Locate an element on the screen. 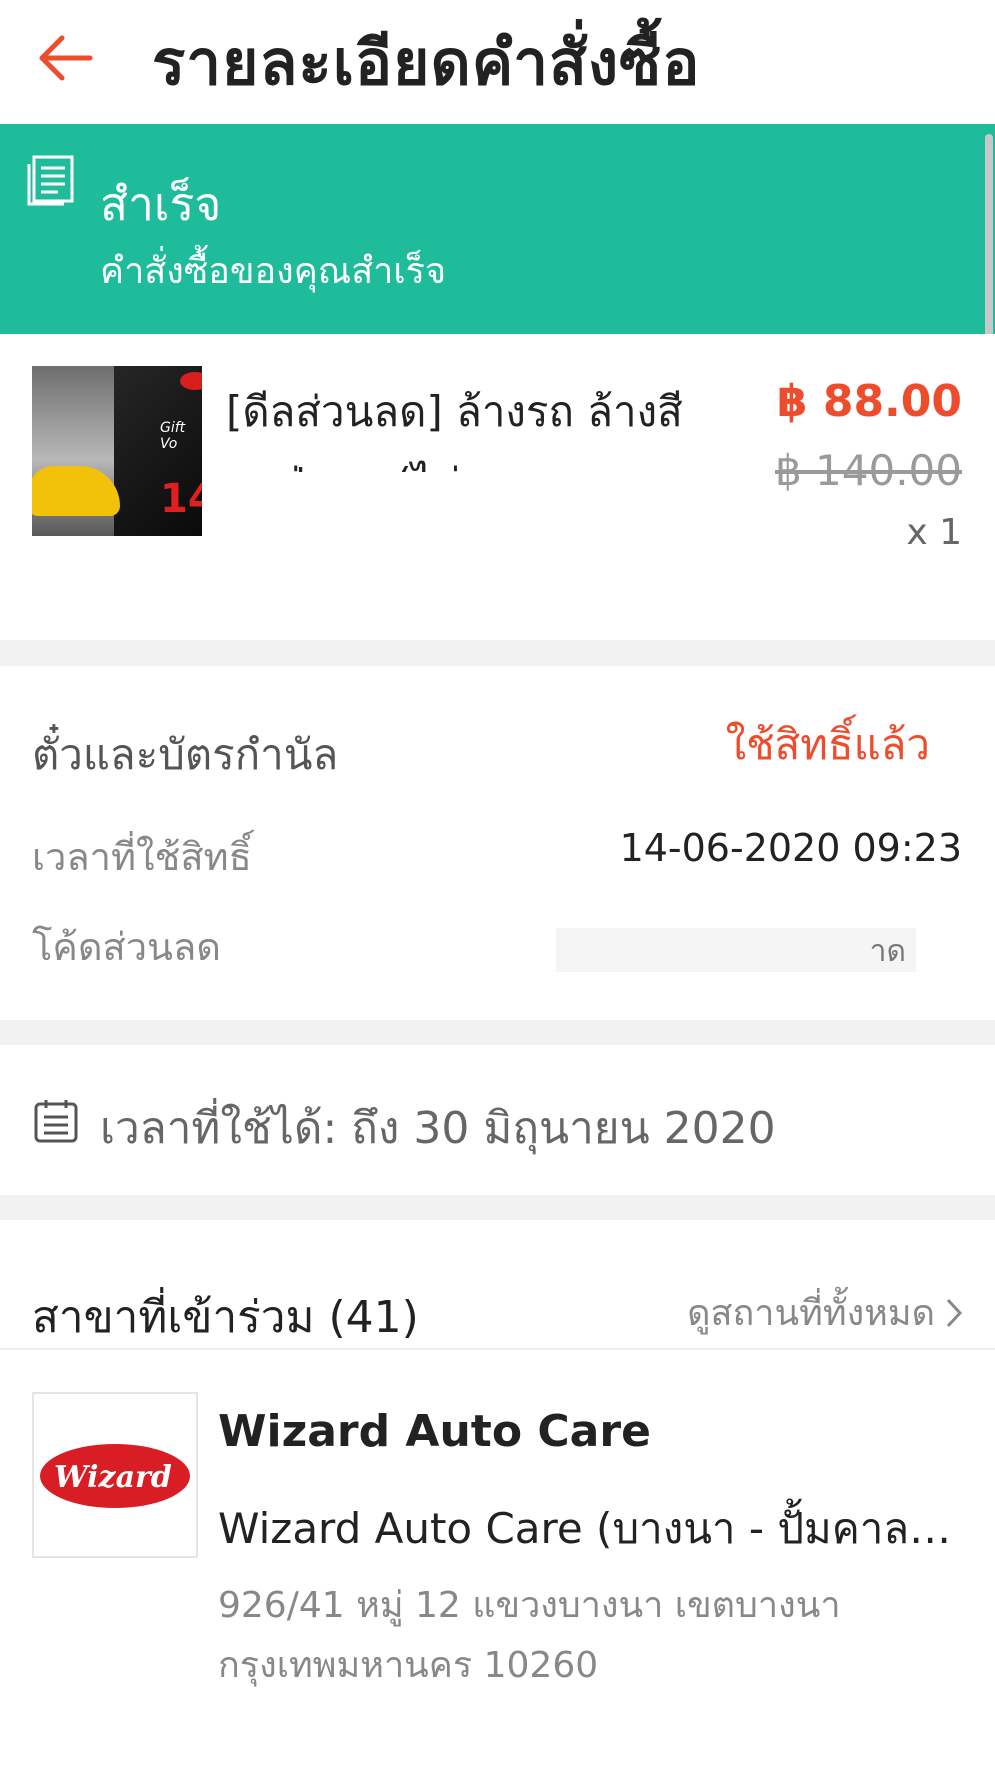  app-header: รายละเอียดคำสั่งซื้อ is located at coordinates (497, 62).